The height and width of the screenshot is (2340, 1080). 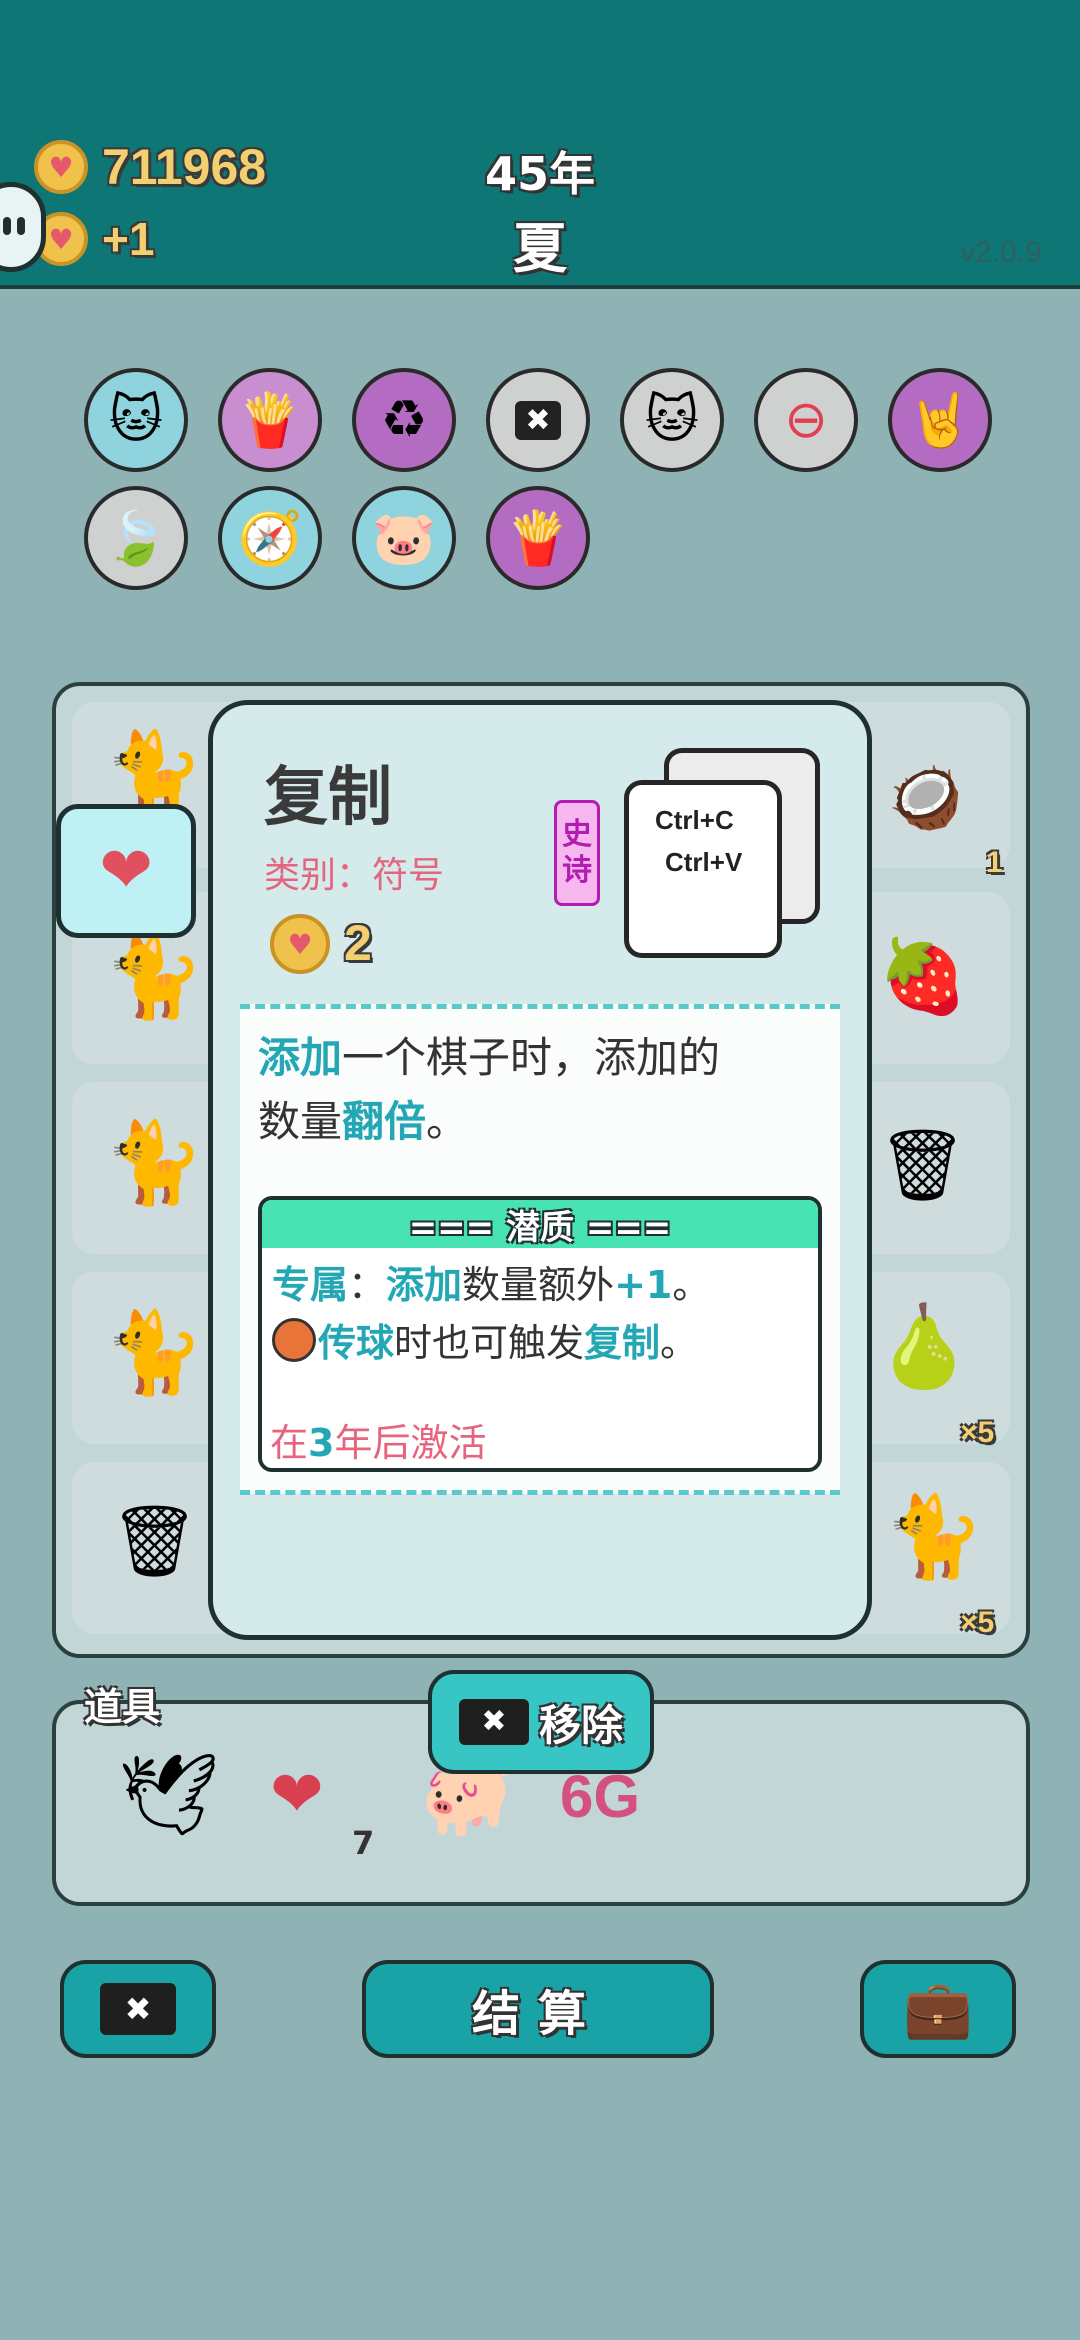 What do you see at coordinates (643, 1285) in the screenshot?
I see `keyword-text: +1` at bounding box center [643, 1285].